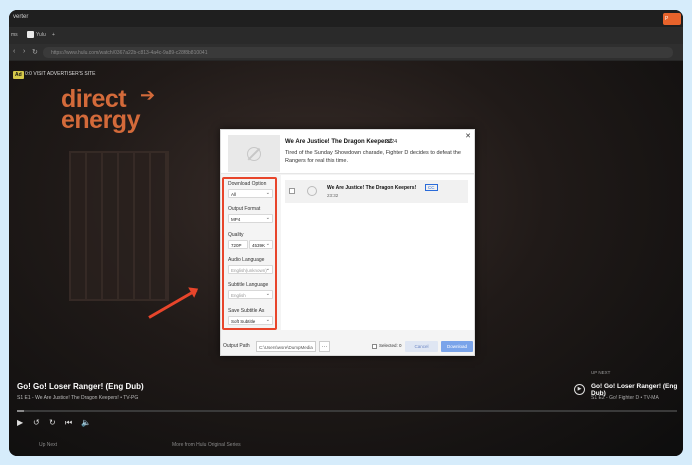  What do you see at coordinates (431, 187) in the screenshot?
I see `cc-badge: CC` at bounding box center [431, 187].